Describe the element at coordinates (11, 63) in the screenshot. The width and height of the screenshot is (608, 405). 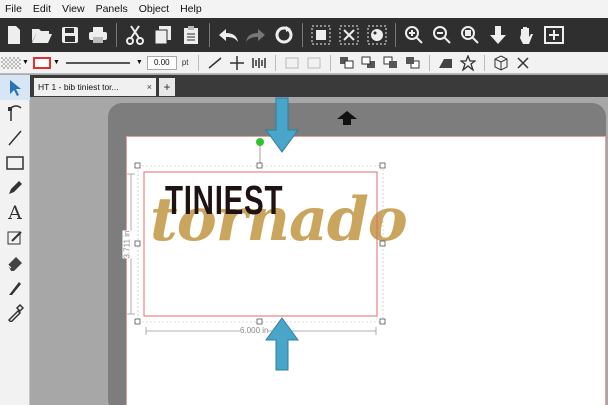
I see `fill-pattern-icon` at that location.